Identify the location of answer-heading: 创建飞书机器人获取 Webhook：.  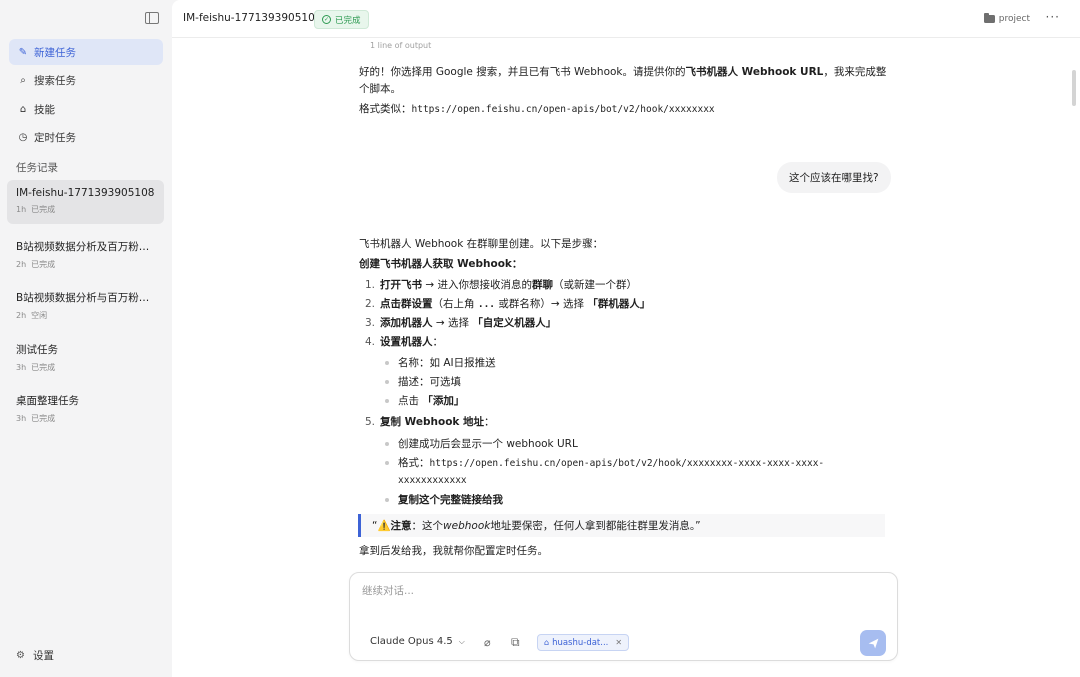
(440, 264).